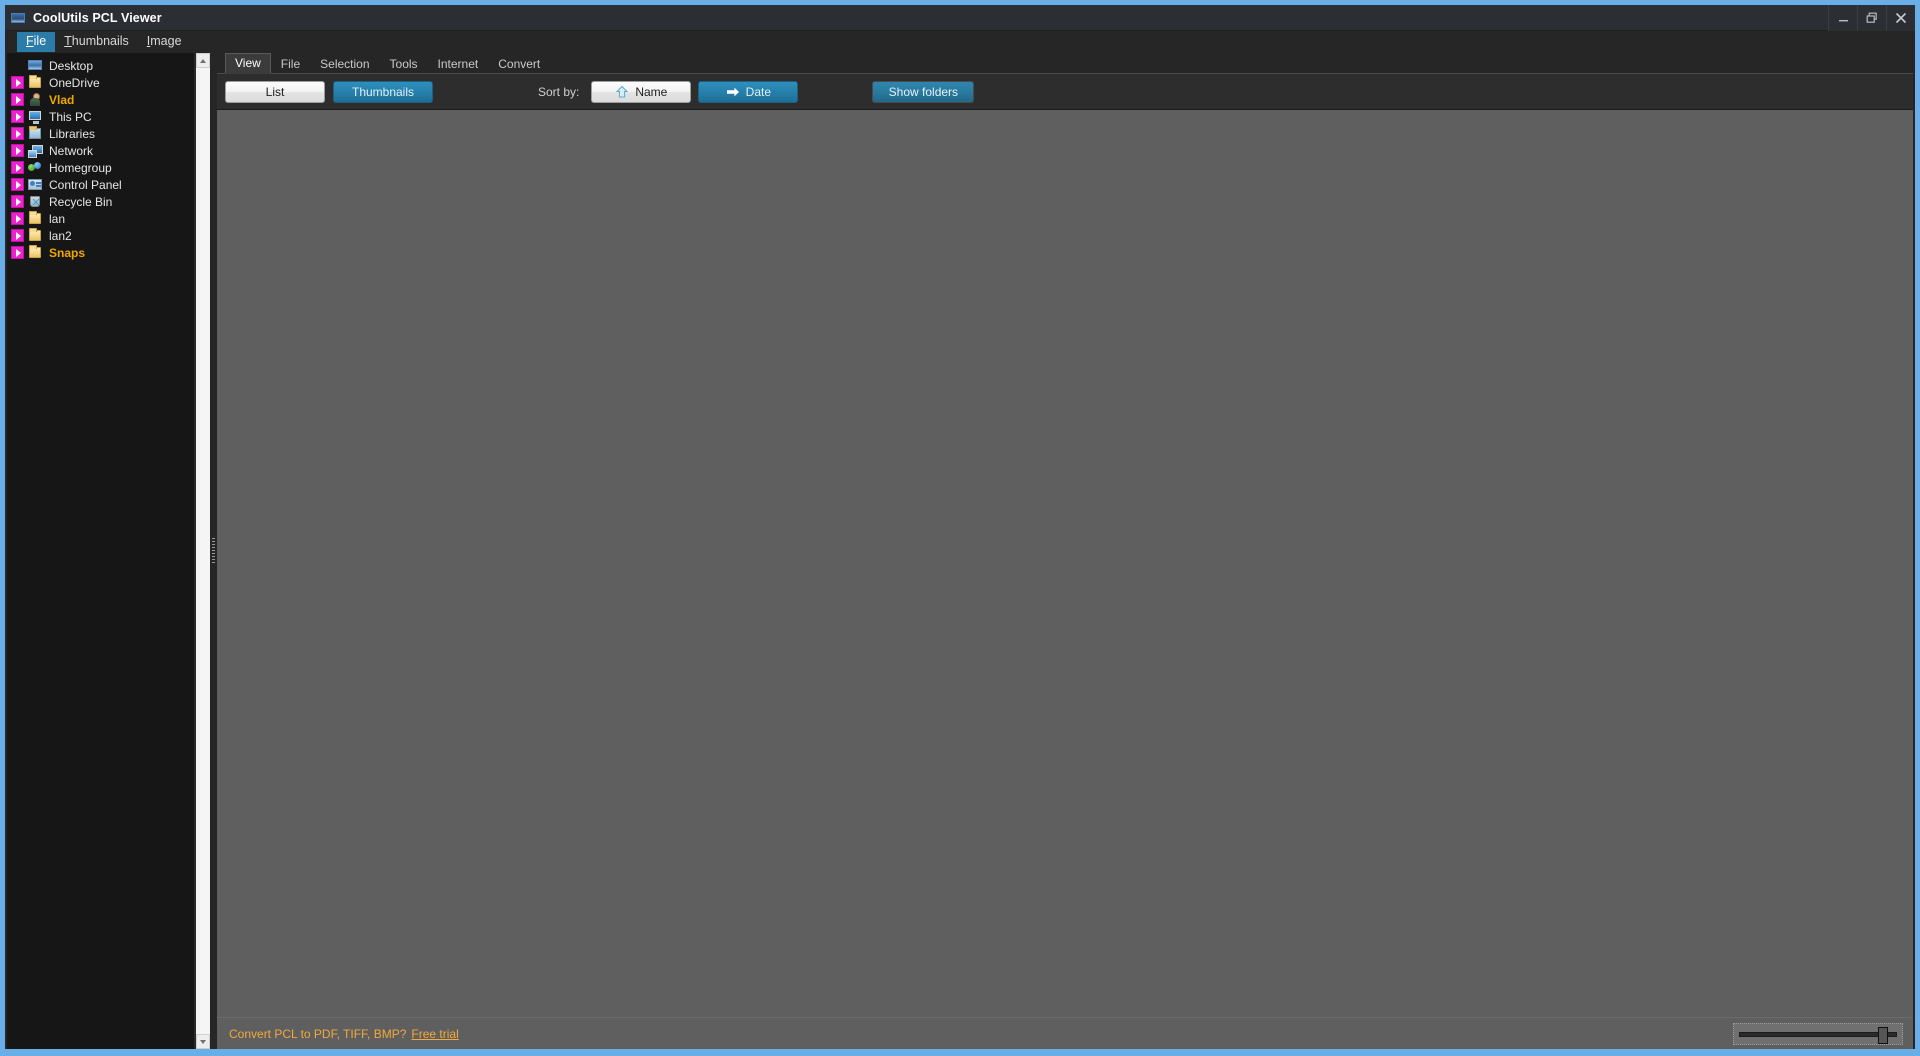 Image resolution: width=1920 pixels, height=1056 pixels. What do you see at coordinates (100, 82) in the screenshot?
I see `tree-item: OneDrive` at bounding box center [100, 82].